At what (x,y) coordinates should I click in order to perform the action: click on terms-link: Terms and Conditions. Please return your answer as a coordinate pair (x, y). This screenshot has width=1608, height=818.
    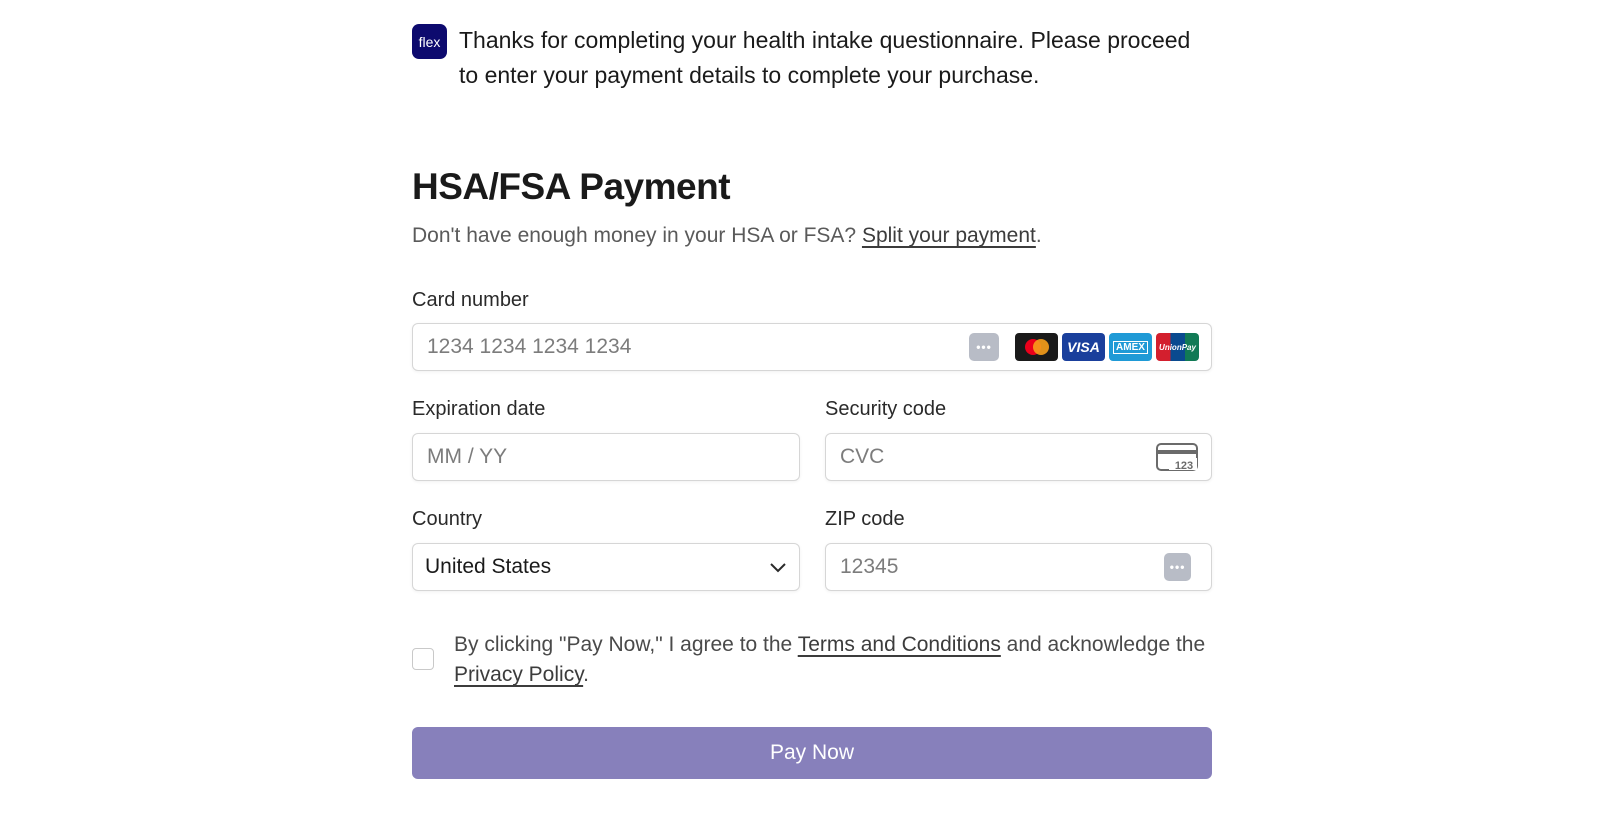
    Looking at the image, I should click on (899, 644).